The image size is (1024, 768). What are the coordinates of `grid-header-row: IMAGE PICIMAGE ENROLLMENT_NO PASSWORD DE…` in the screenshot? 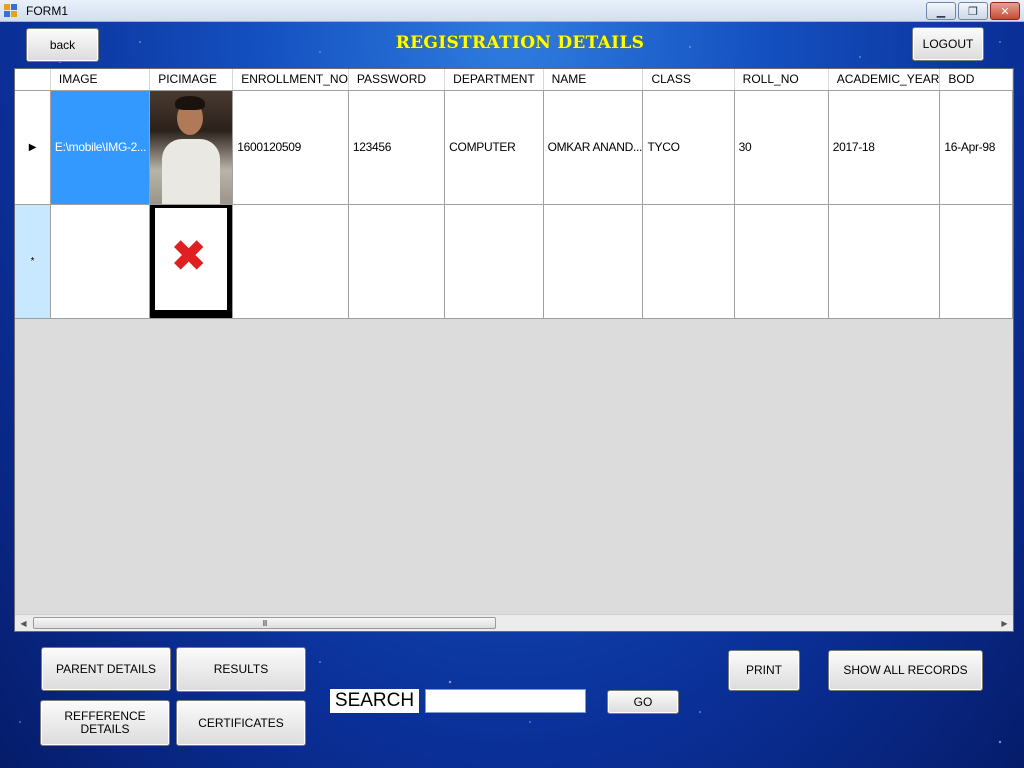 It's located at (514, 80).